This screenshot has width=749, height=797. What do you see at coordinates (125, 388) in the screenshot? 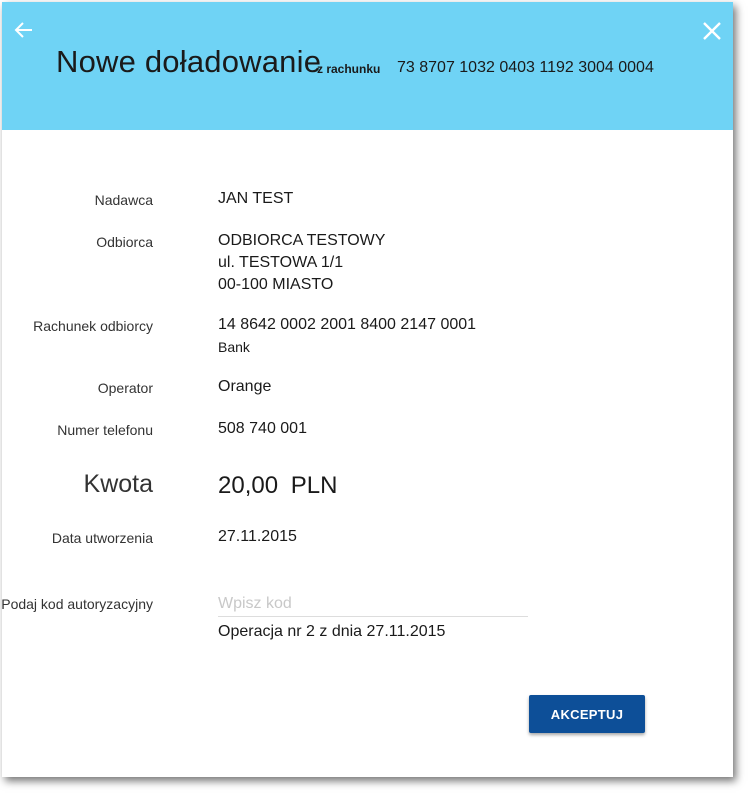
I see `operator-label: Operator` at bounding box center [125, 388].